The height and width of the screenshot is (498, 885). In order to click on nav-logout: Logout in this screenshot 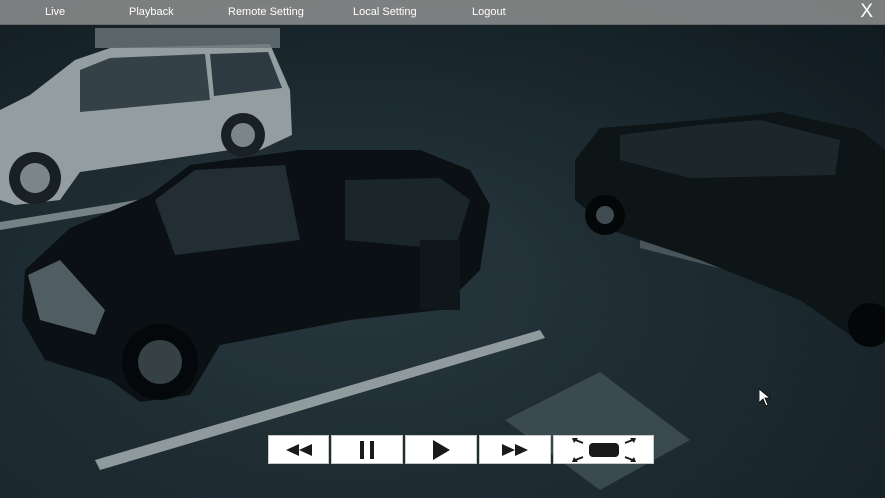, I will do `click(489, 12)`.